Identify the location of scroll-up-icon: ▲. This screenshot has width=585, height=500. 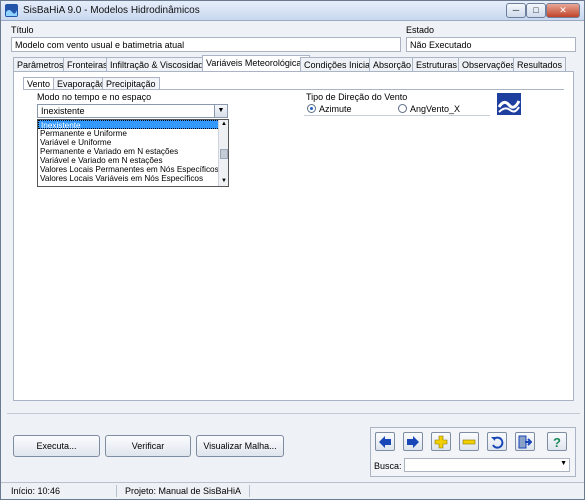
(223, 124).